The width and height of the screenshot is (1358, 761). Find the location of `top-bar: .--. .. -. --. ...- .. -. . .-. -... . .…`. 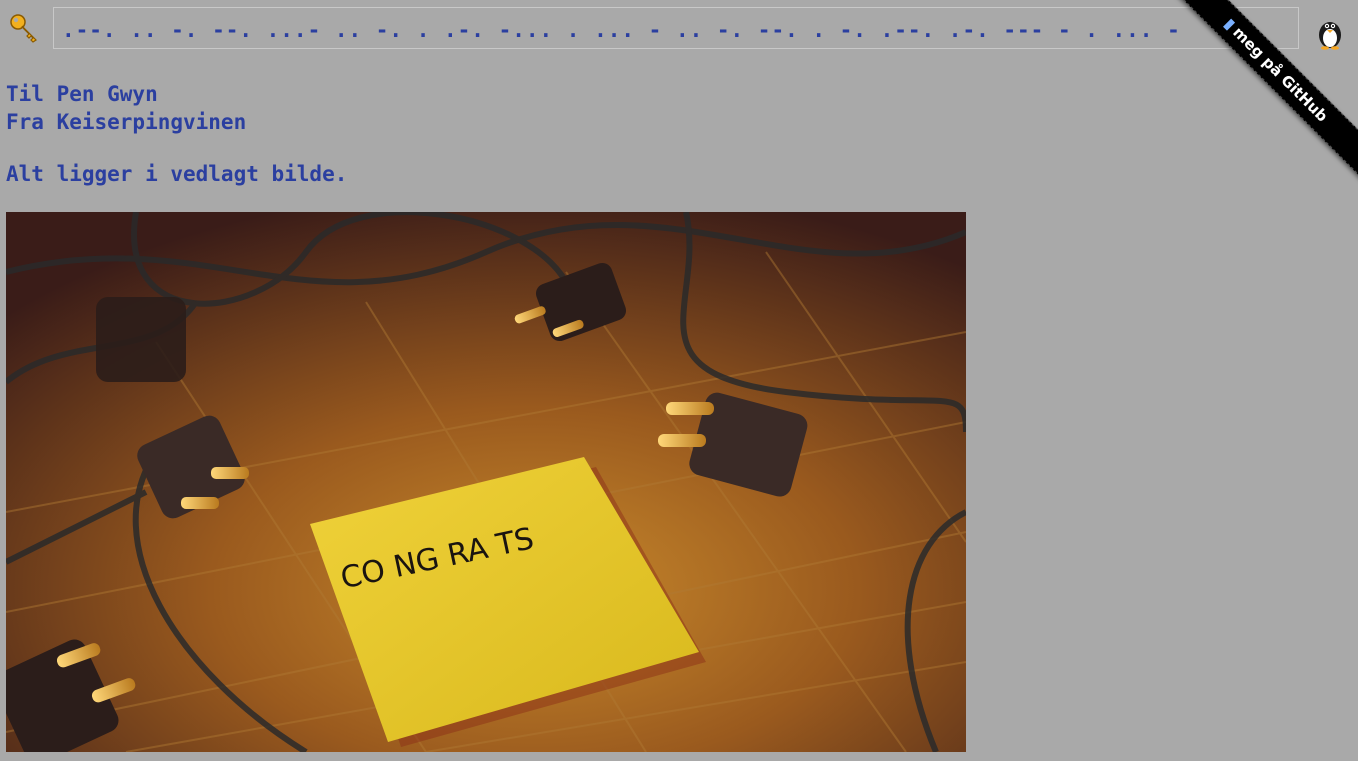

top-bar: .--. .. -. --. ...- .. -. . .-. -... . .… is located at coordinates (679, 30).